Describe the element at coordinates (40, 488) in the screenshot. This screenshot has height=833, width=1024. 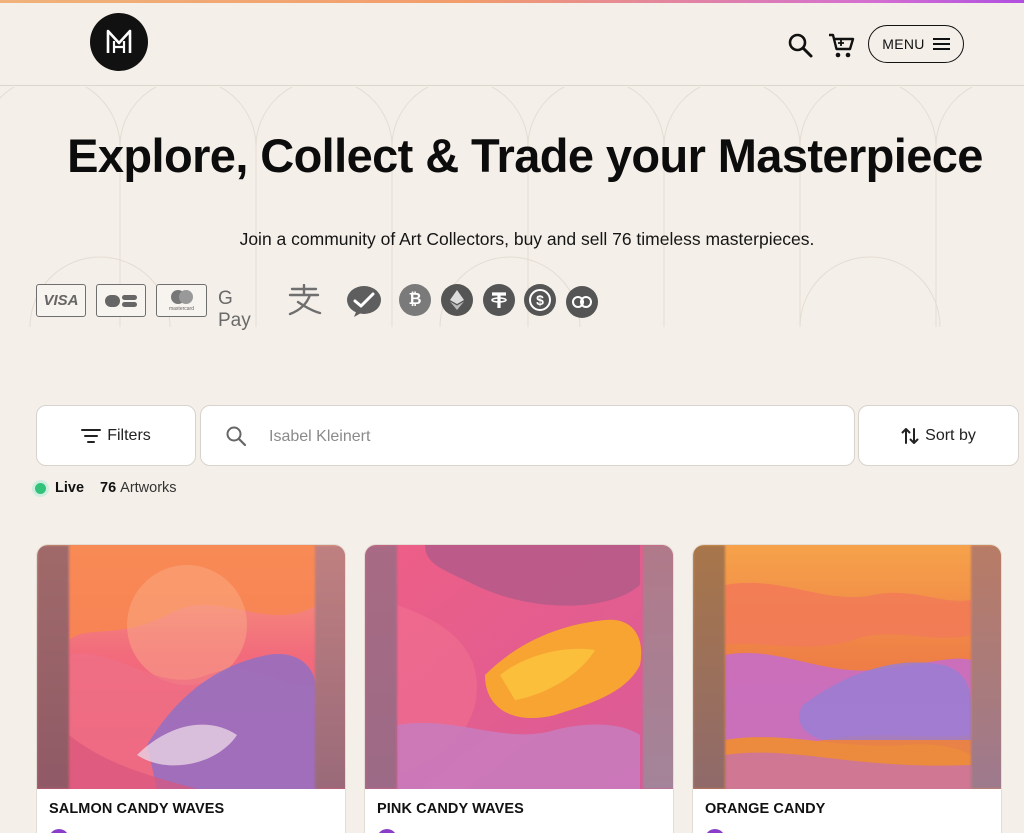
I see `live-indicator-icon` at that location.